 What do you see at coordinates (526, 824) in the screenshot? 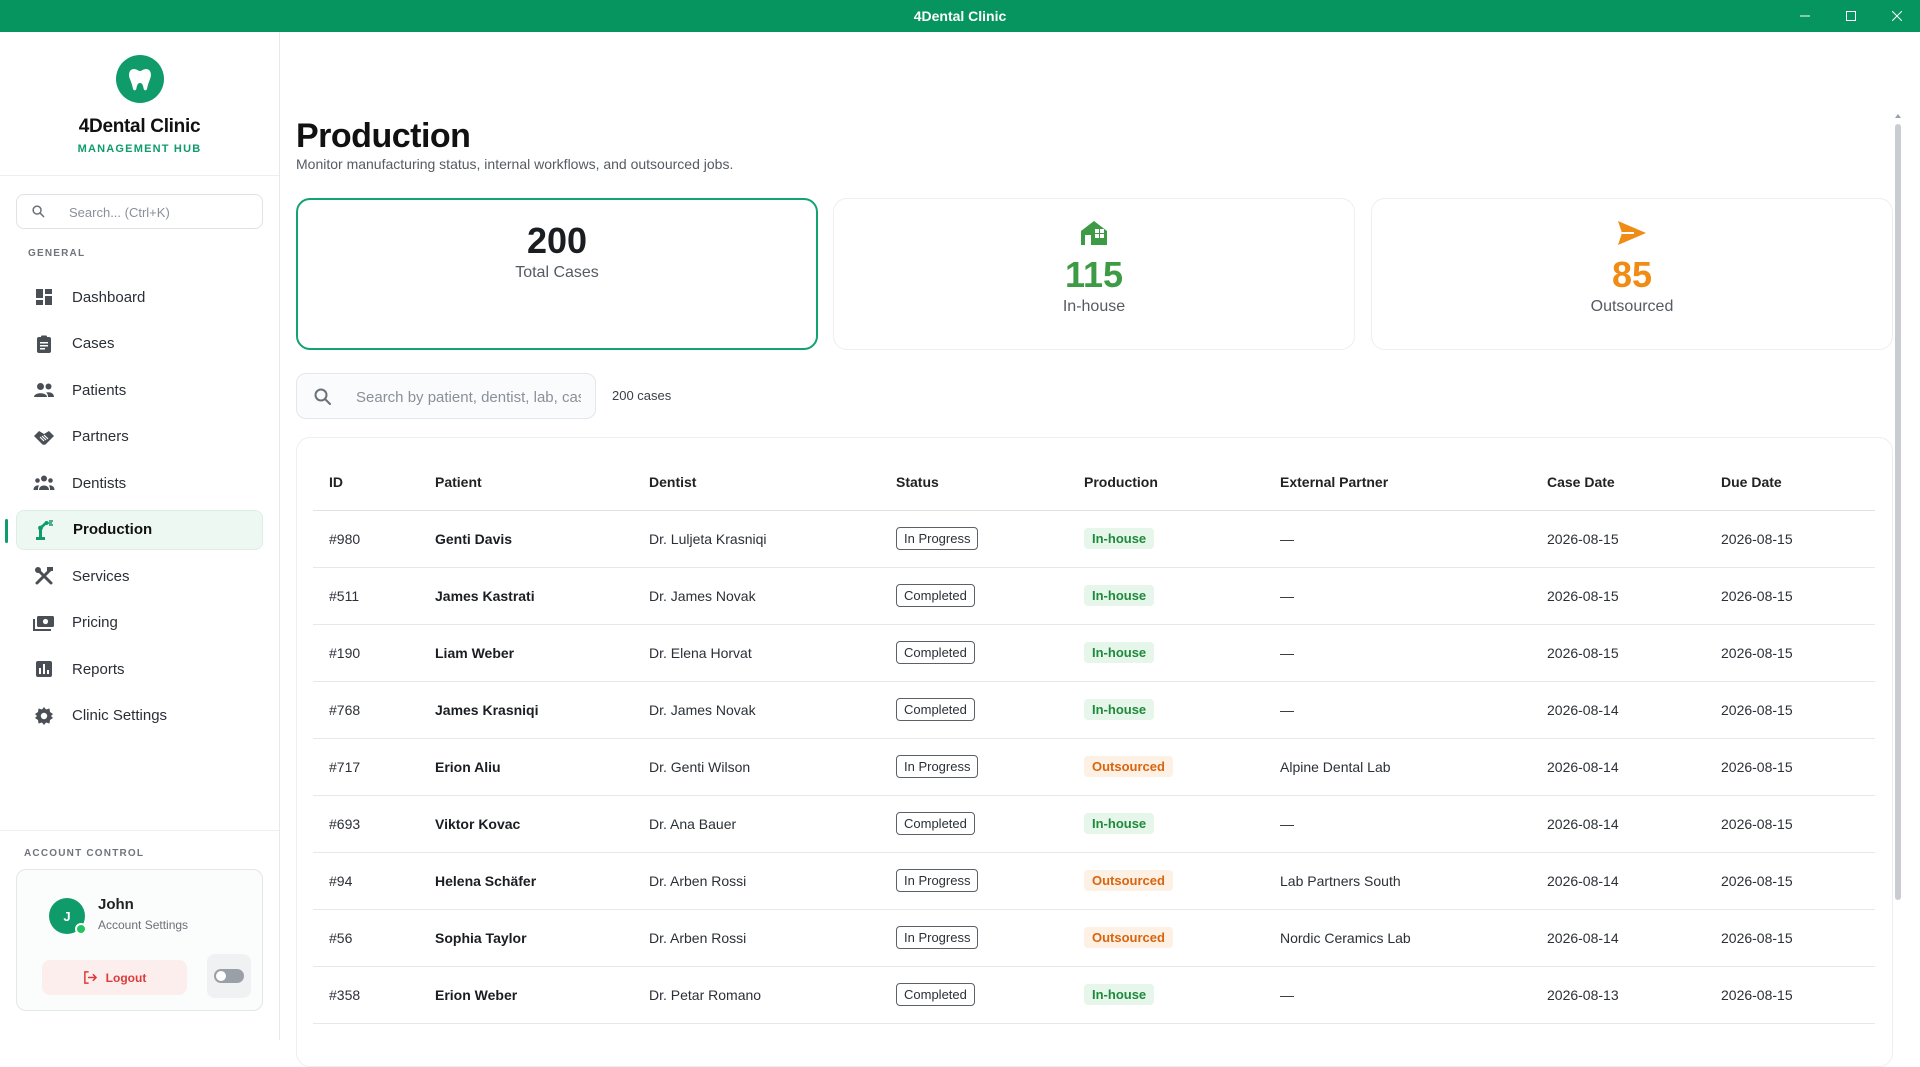
I see `cell-patient: Viktor Kovac` at bounding box center [526, 824].